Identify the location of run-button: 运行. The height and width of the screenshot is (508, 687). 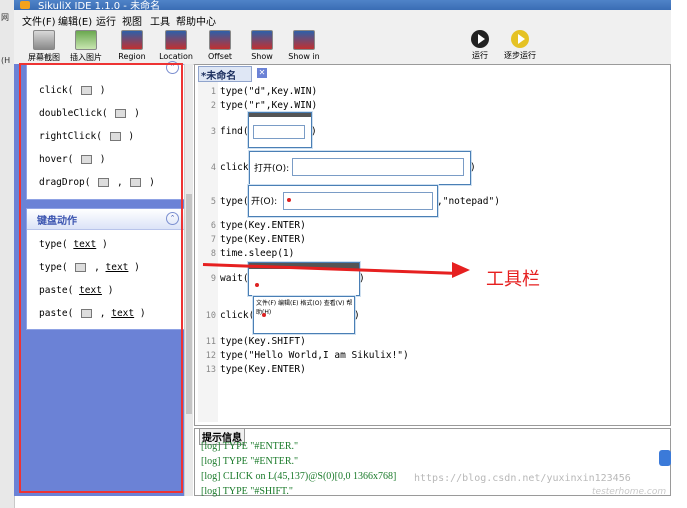
(480, 47).